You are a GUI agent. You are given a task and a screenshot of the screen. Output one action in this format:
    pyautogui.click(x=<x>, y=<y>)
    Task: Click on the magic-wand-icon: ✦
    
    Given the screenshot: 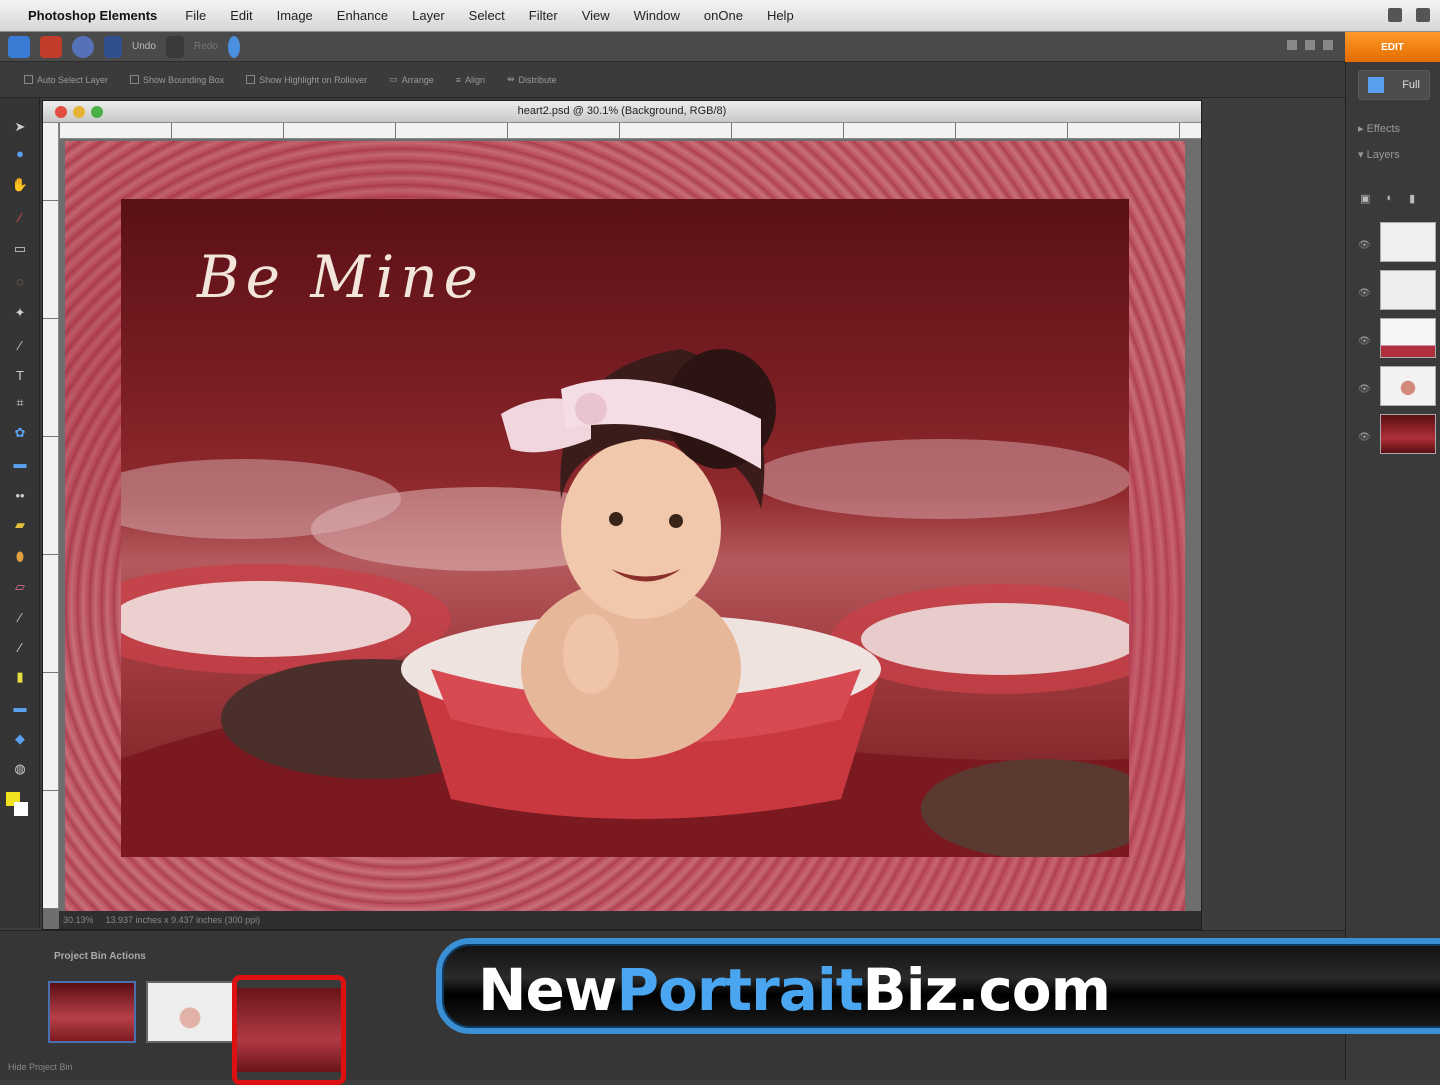 What is the action you would take?
    pyautogui.click(x=20, y=313)
    